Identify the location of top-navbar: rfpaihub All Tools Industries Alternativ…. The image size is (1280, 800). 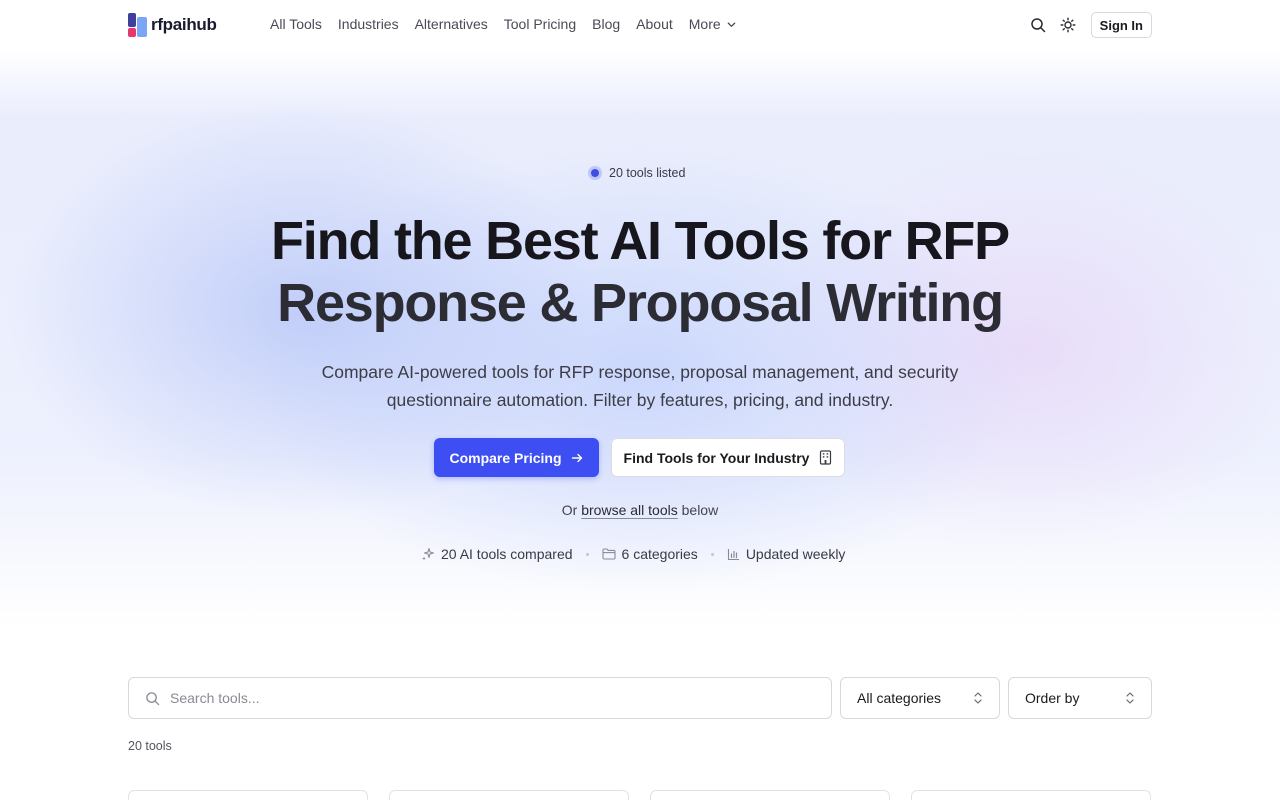
(640, 25).